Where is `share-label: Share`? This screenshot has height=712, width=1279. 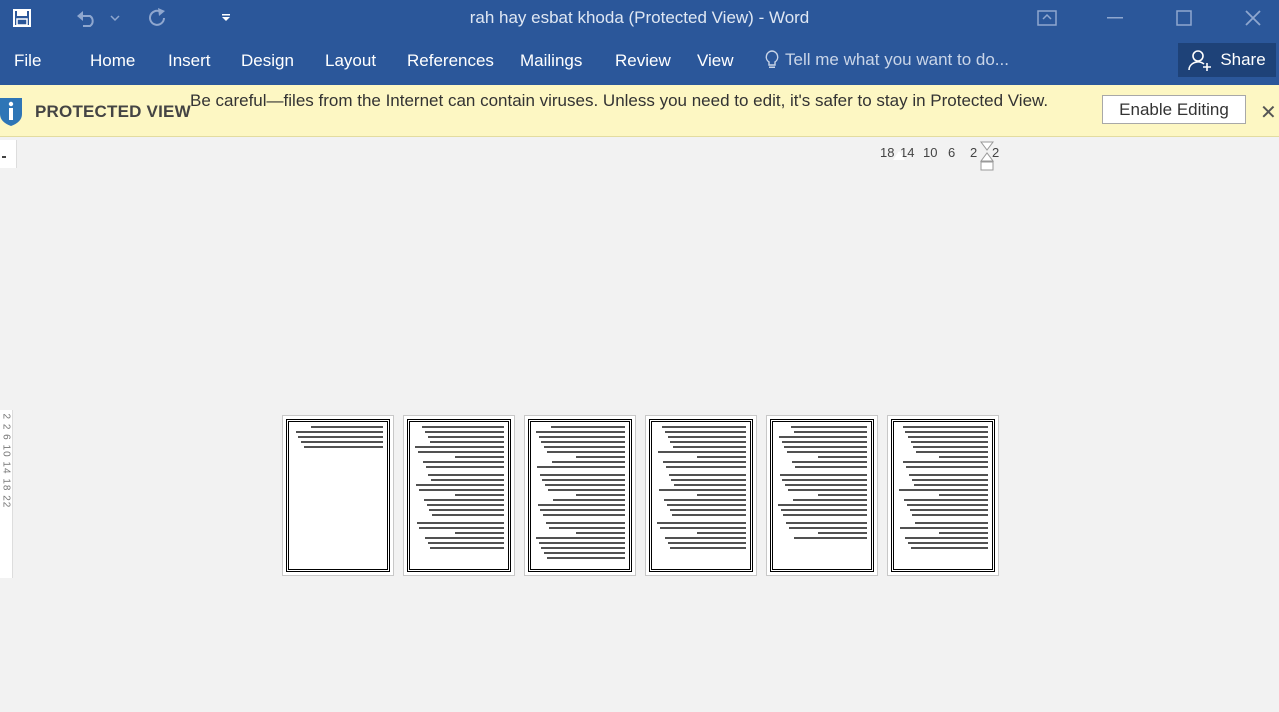
share-label: Share is located at coordinates (1243, 59).